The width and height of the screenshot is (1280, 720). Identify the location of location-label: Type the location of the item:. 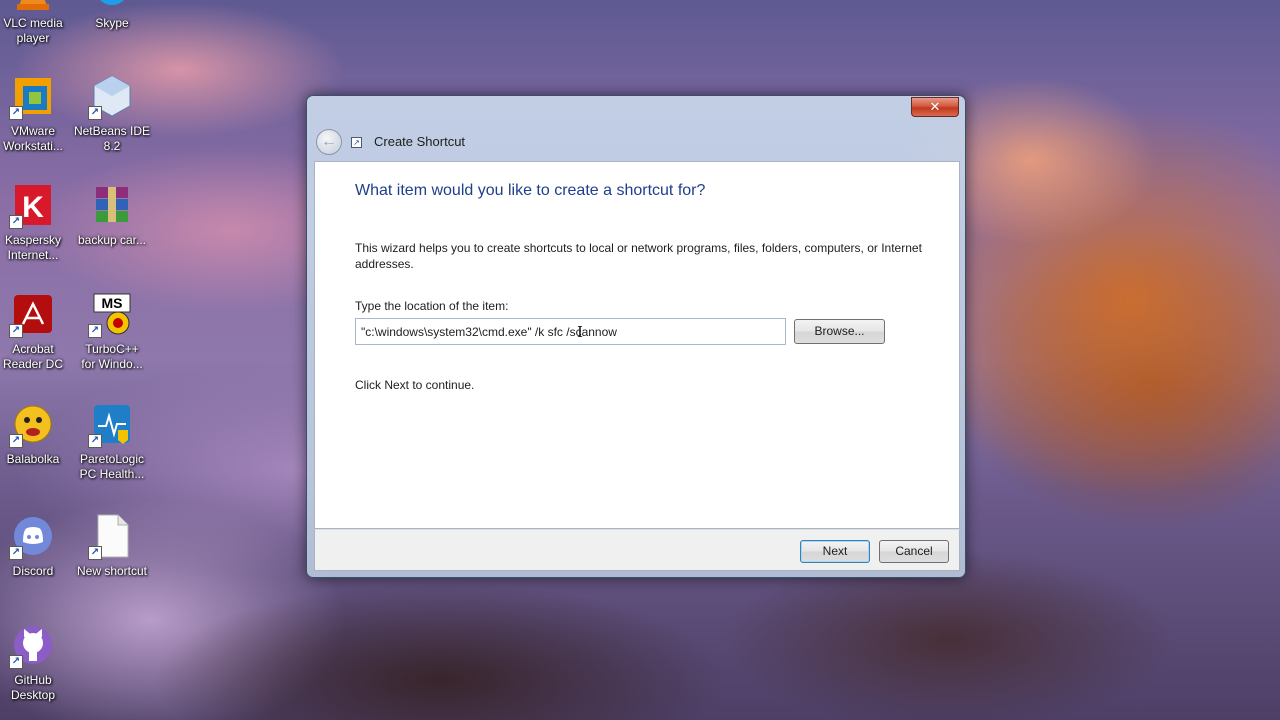
(432, 306).